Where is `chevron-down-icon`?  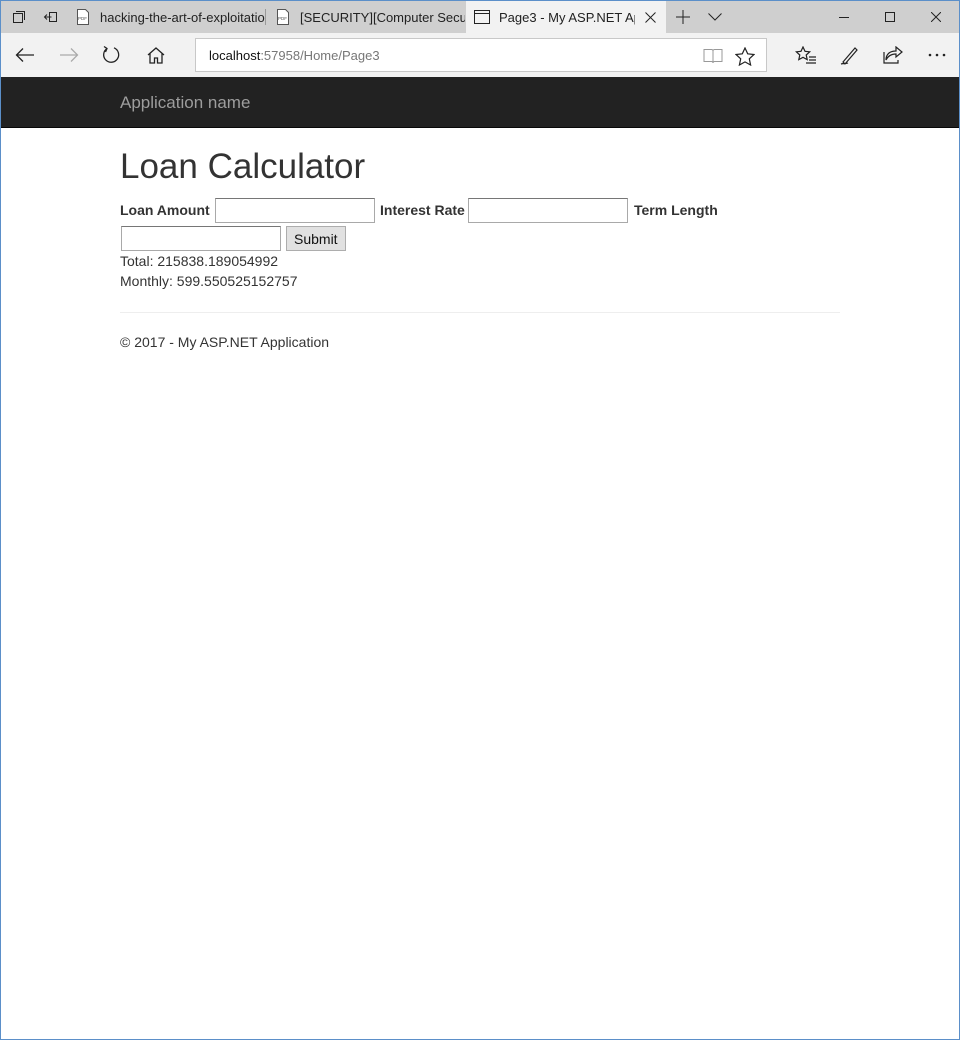 chevron-down-icon is located at coordinates (715, 17).